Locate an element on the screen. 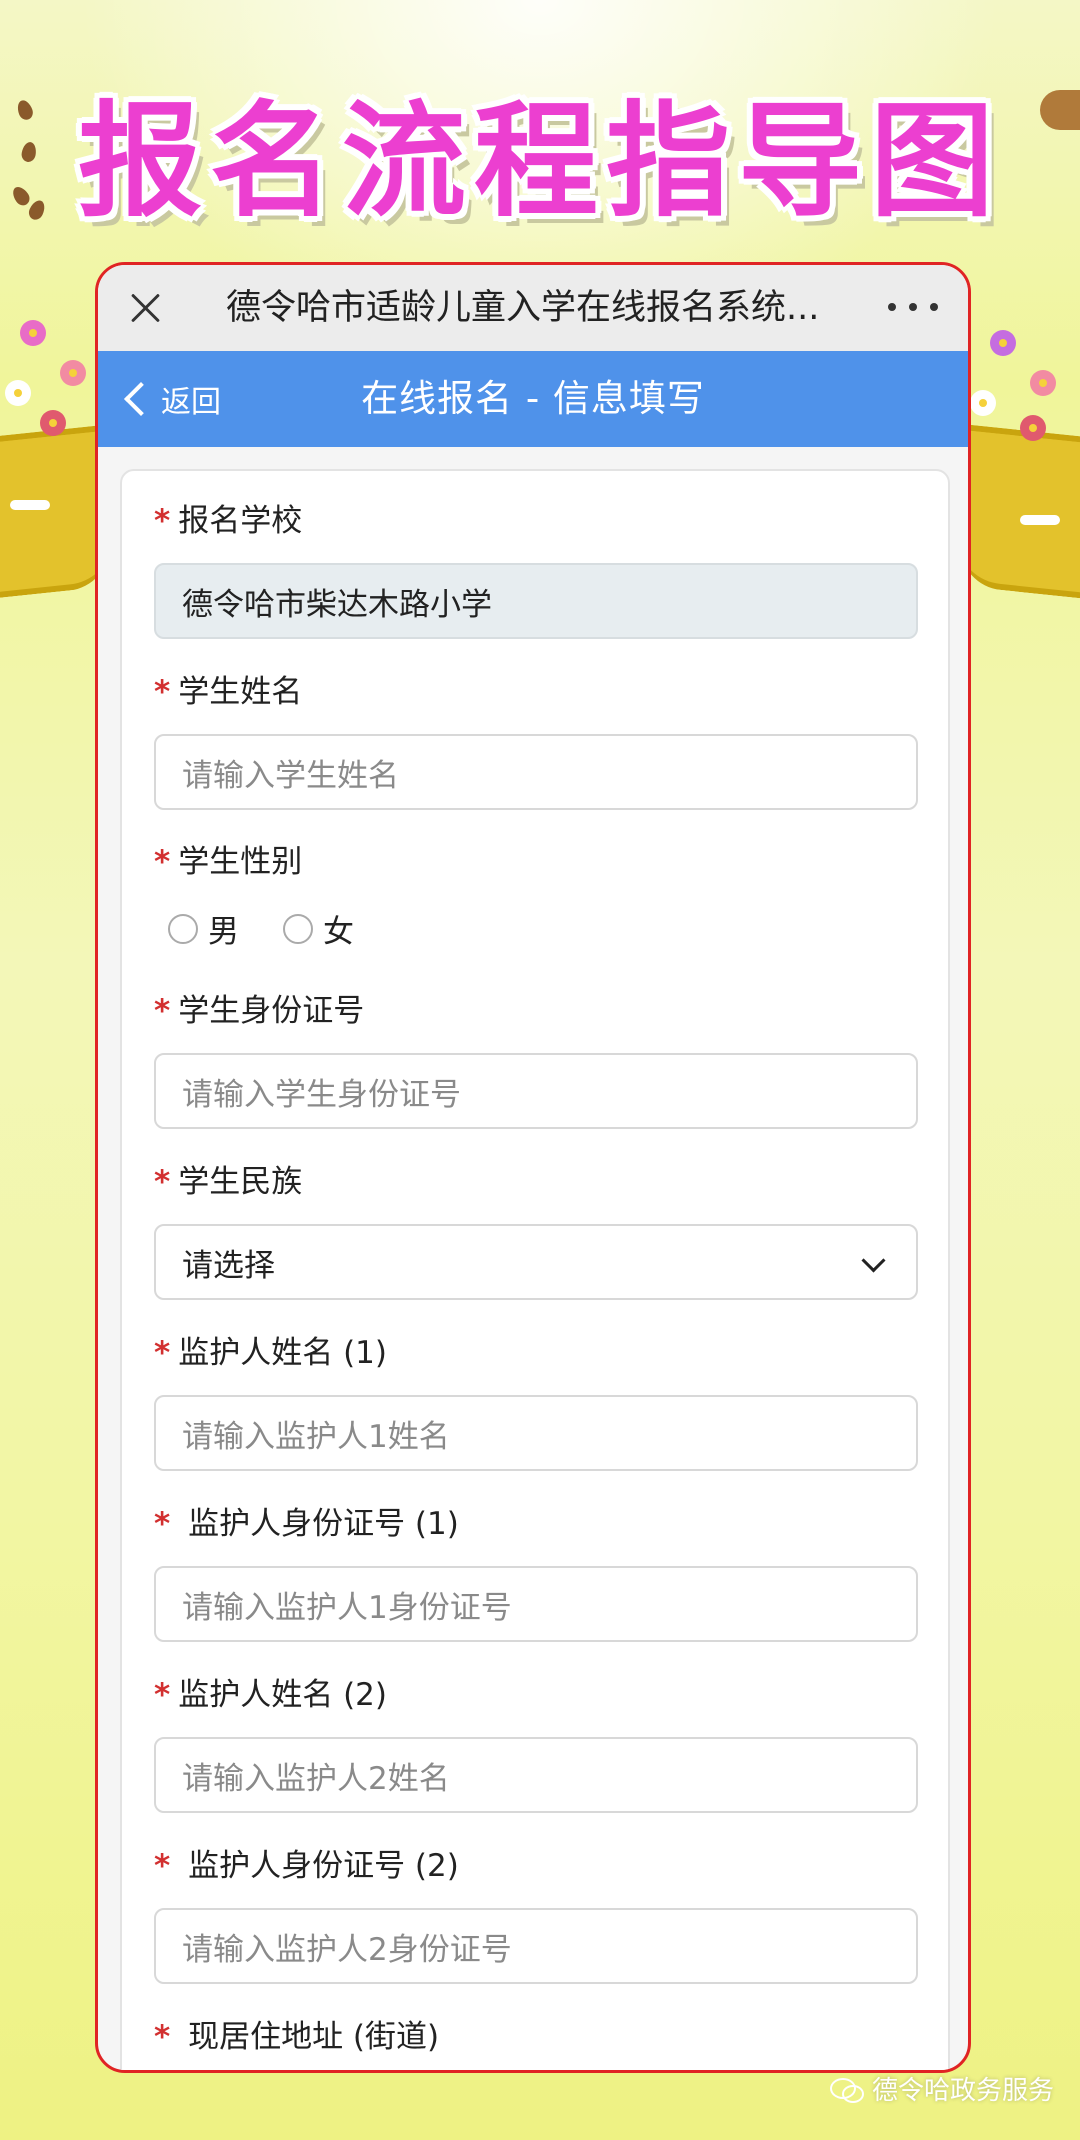 The image size is (1080, 2140). guardian1-id-input: 请输入监护人1身份证号 is located at coordinates (536, 1604).